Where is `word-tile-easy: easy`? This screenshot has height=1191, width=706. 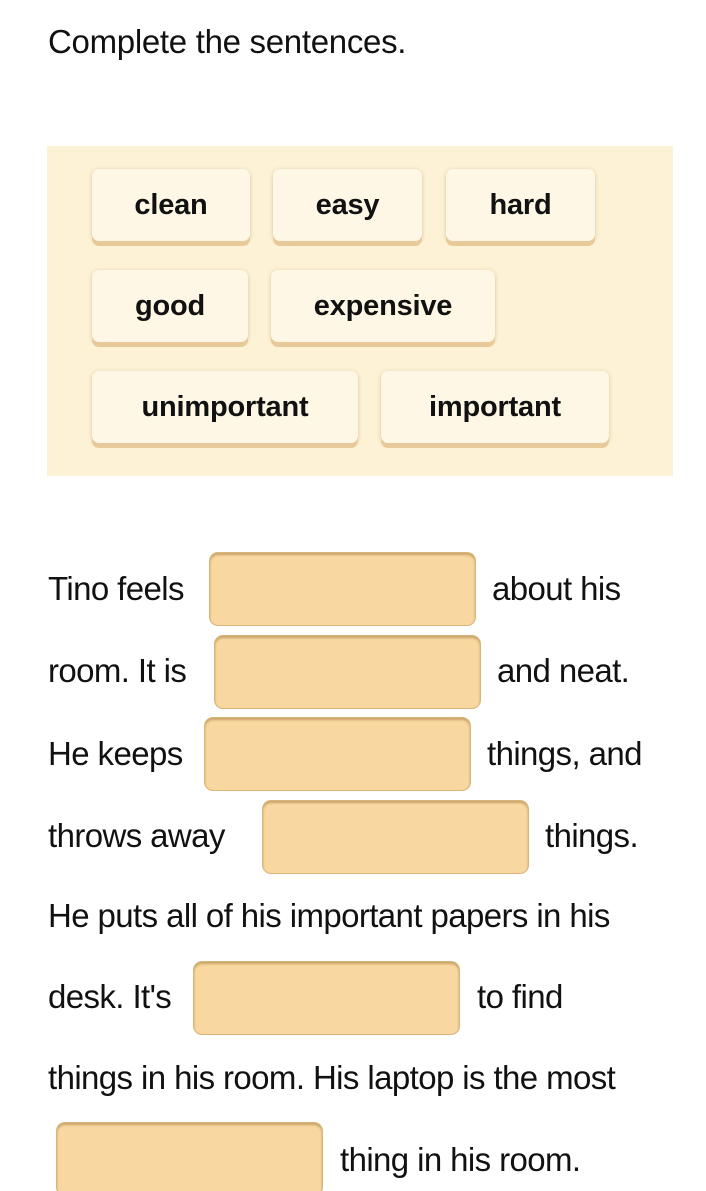
word-tile-easy: easy is located at coordinates (347, 205).